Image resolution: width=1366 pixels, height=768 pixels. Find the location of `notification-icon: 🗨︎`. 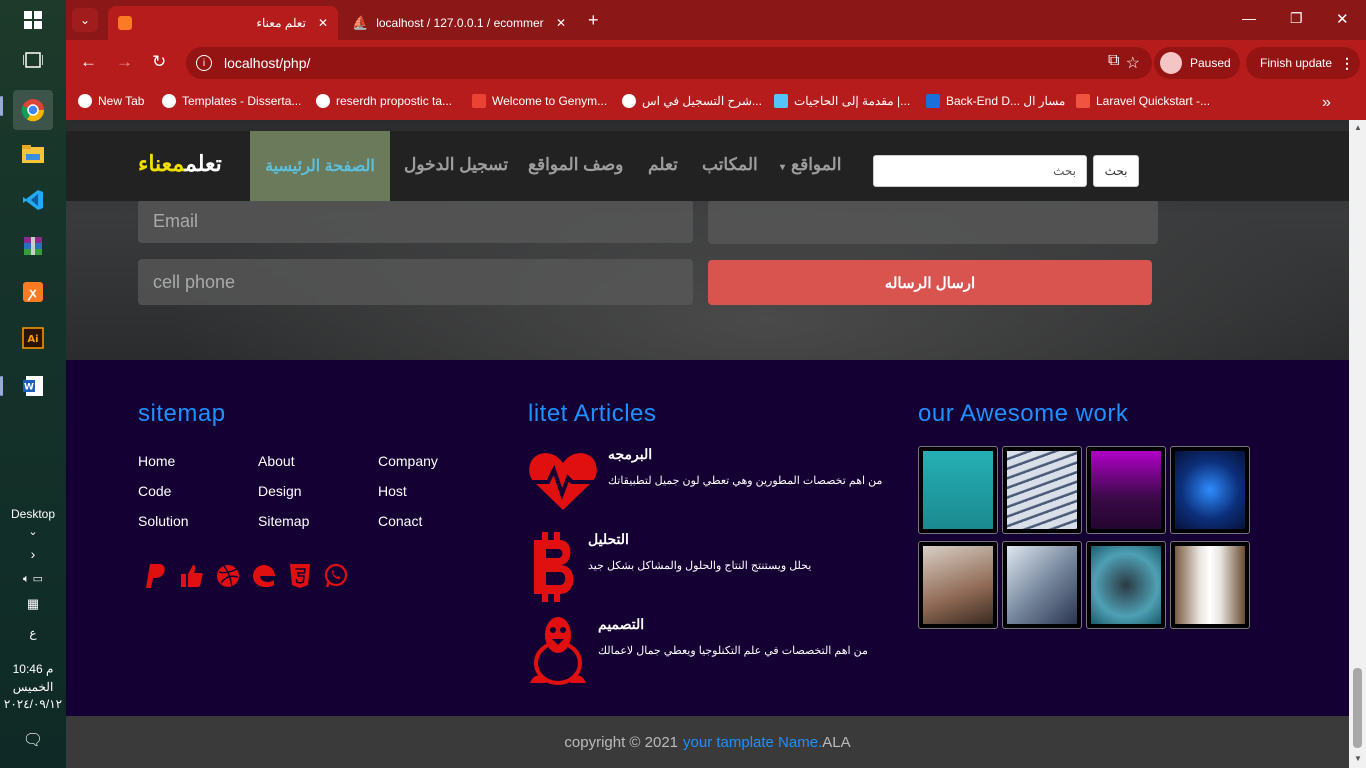

notification-icon: 🗨︎ is located at coordinates (33, 740).